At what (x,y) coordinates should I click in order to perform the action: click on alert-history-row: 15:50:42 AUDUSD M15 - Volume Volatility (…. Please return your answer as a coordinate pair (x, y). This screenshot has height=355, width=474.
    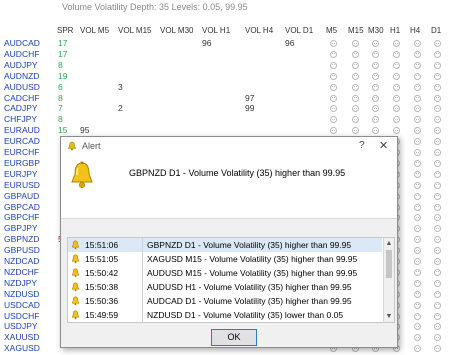
    Looking at the image, I should click on (225, 273).